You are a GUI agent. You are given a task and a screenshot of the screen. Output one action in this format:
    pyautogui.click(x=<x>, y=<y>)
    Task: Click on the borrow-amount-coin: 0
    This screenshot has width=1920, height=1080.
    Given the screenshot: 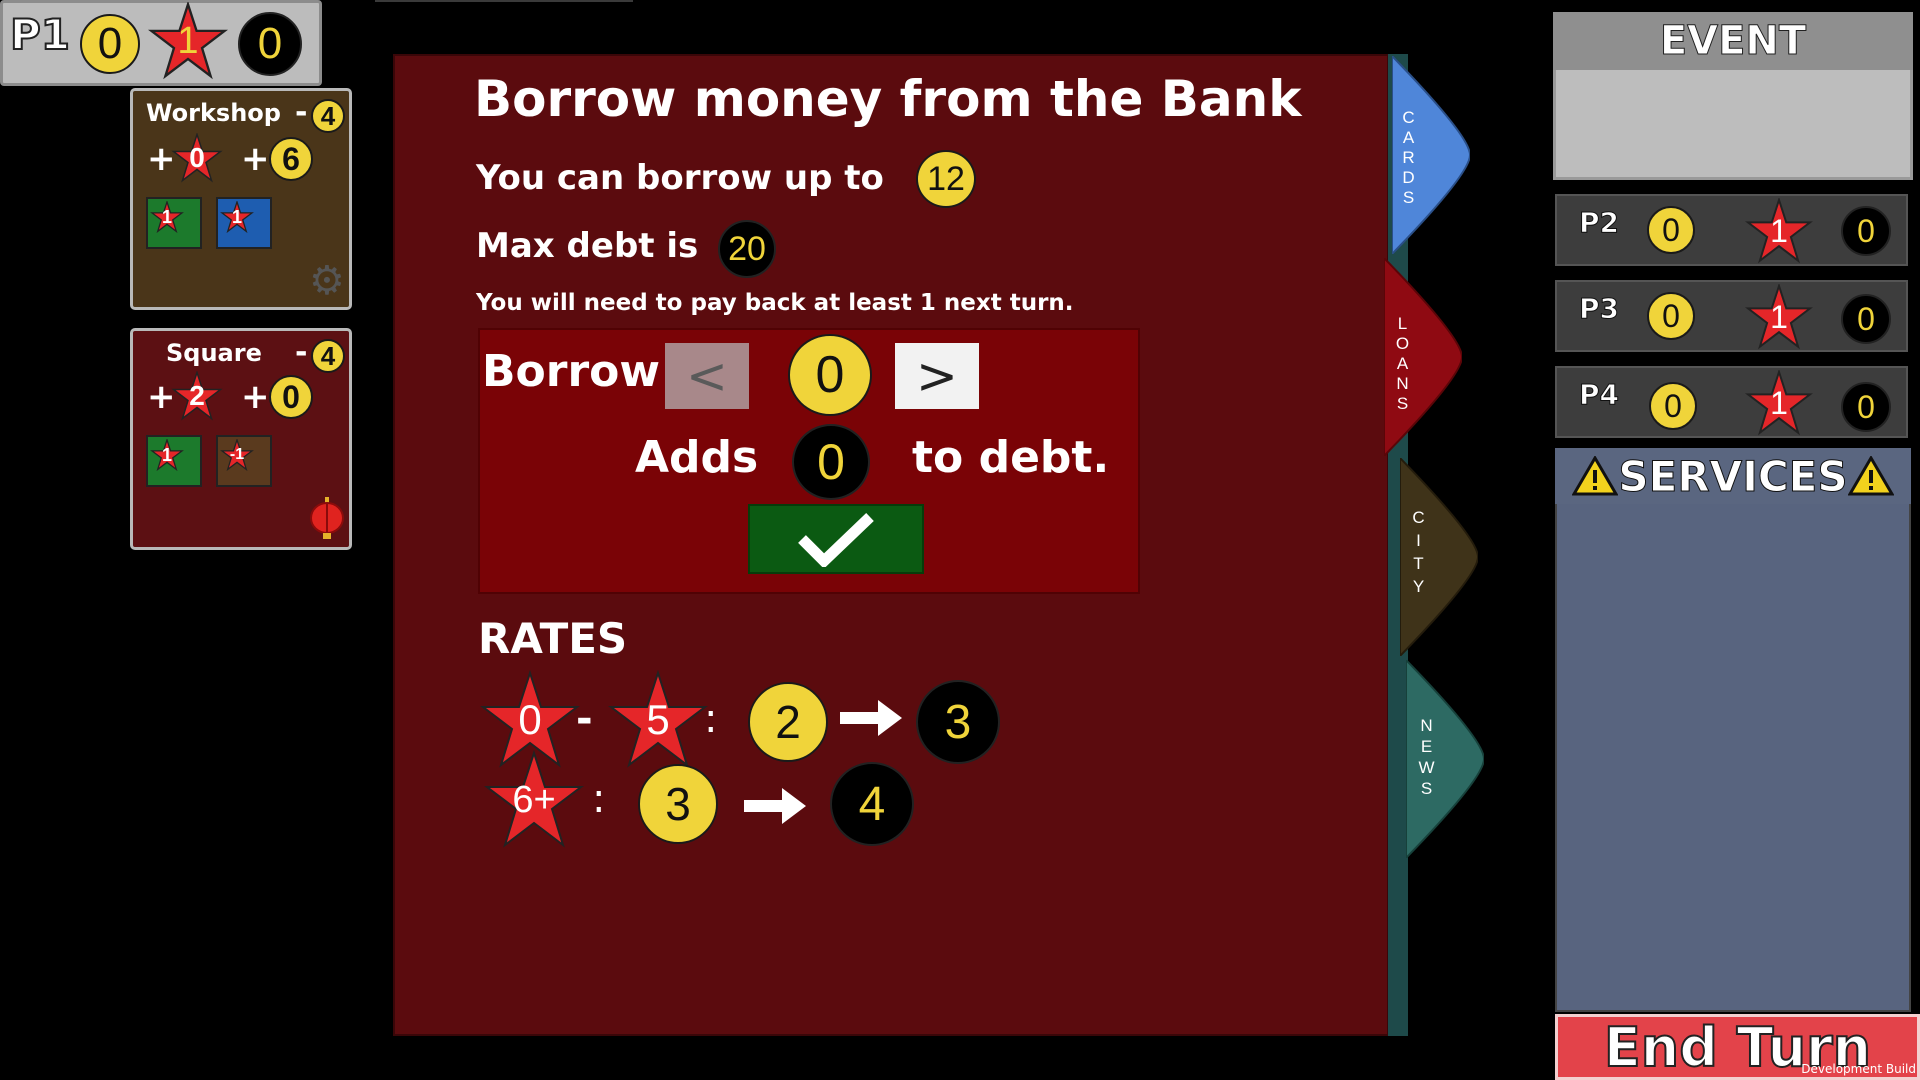 What is the action you would take?
    pyautogui.click(x=830, y=375)
    